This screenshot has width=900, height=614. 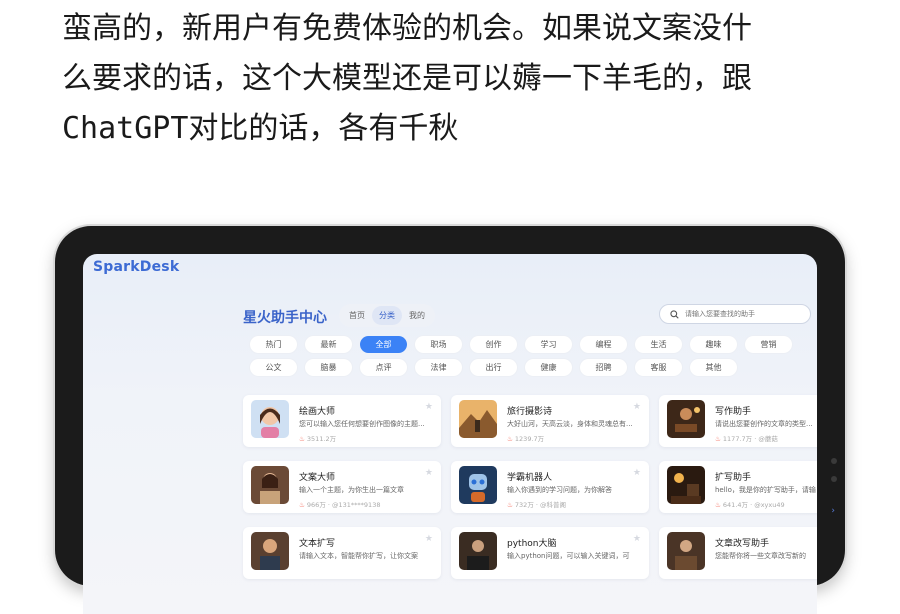 What do you see at coordinates (733, 412) in the screenshot?
I see `assistant-name: 写作助手` at bounding box center [733, 412].